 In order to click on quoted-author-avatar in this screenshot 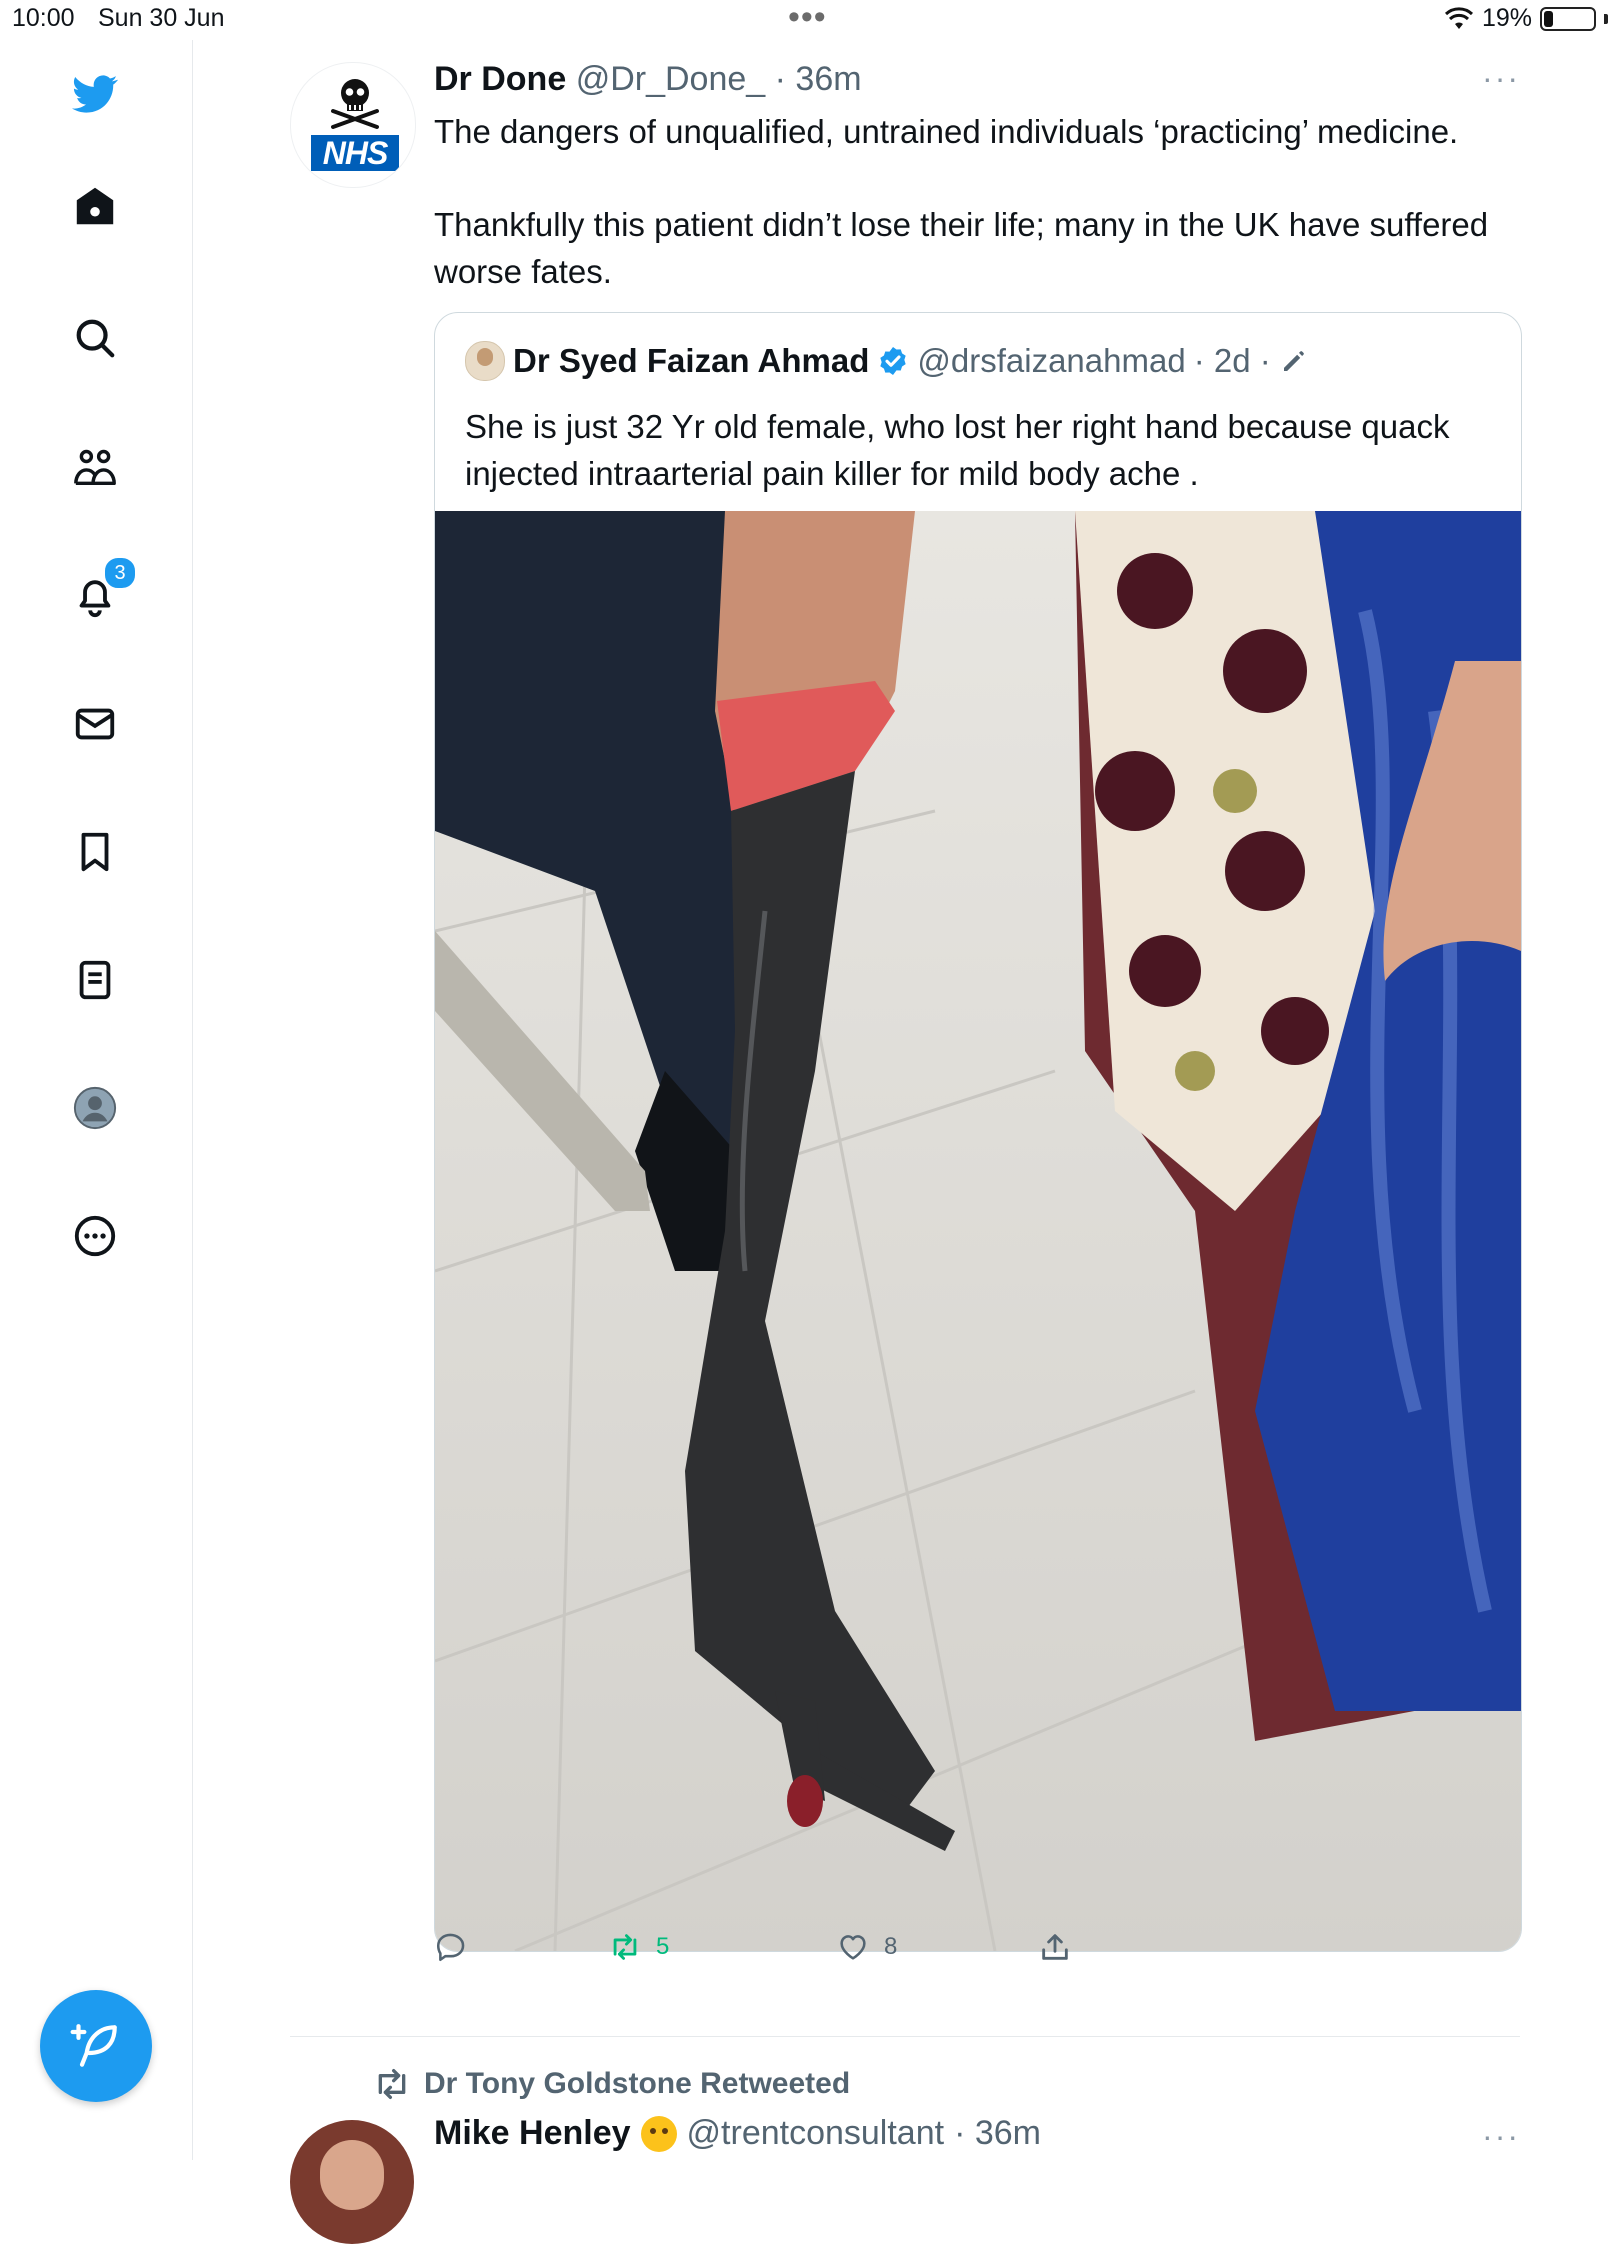, I will do `click(485, 361)`.